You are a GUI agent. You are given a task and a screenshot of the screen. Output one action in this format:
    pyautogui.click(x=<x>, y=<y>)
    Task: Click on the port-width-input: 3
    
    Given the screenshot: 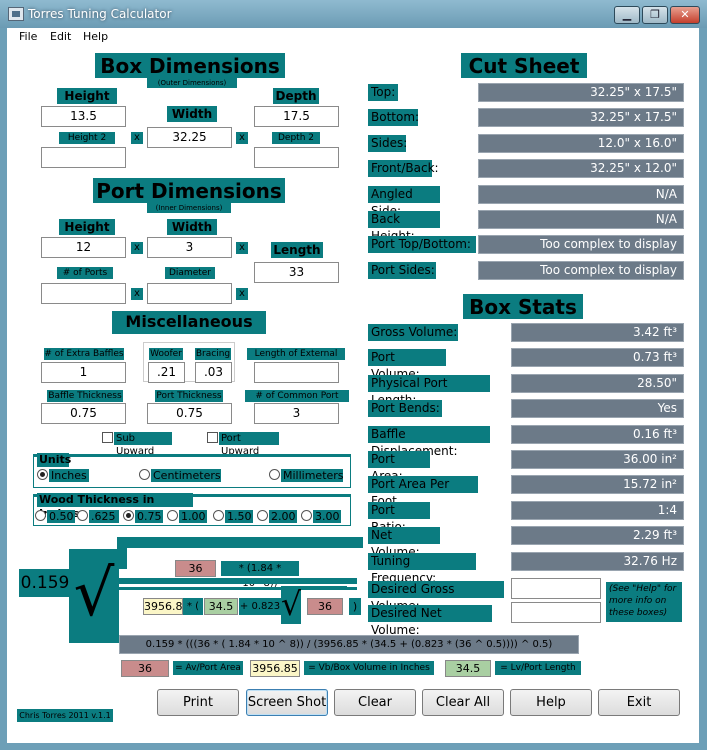 What is the action you would take?
    pyautogui.click(x=189, y=247)
    